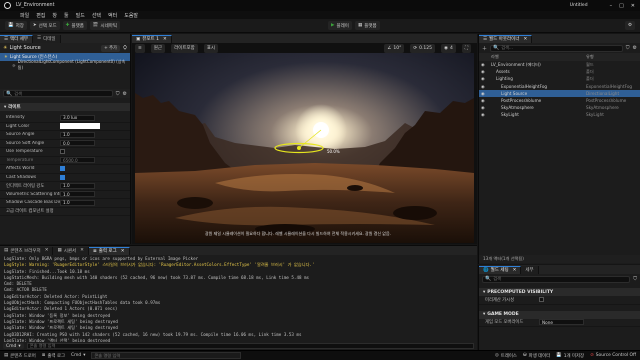 Image resolution: width=640 pixels, height=360 pixels. Describe the element at coordinates (80, 15) in the screenshot. I see `menu-build: 빌드` at that location.